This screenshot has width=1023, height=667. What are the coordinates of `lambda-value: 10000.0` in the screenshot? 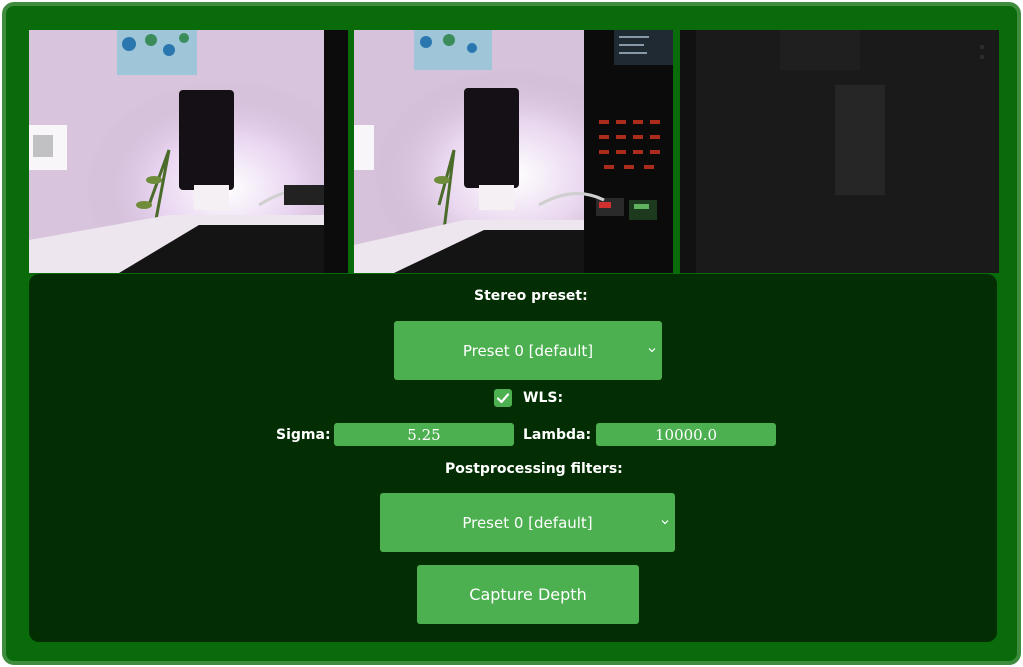 It's located at (686, 434).